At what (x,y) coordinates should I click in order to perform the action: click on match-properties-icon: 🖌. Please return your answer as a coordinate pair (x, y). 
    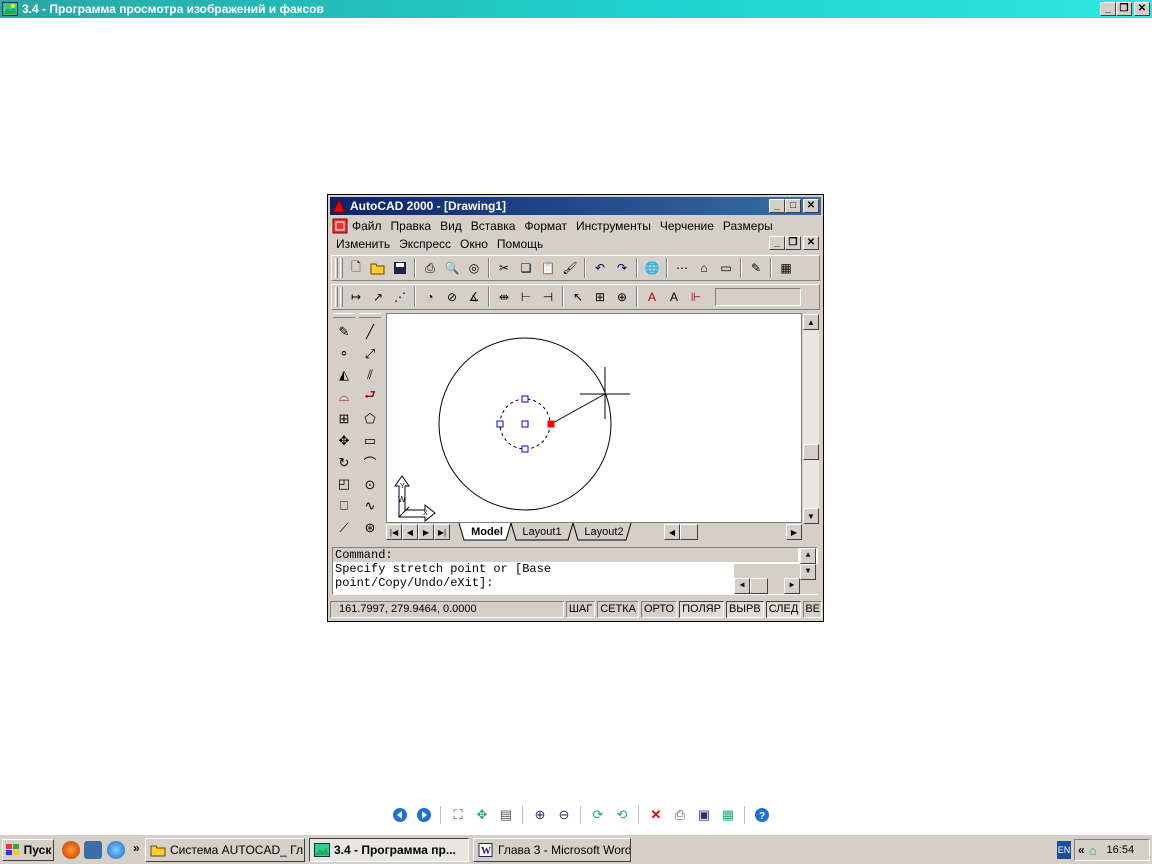
    Looking at the image, I should click on (570, 268).